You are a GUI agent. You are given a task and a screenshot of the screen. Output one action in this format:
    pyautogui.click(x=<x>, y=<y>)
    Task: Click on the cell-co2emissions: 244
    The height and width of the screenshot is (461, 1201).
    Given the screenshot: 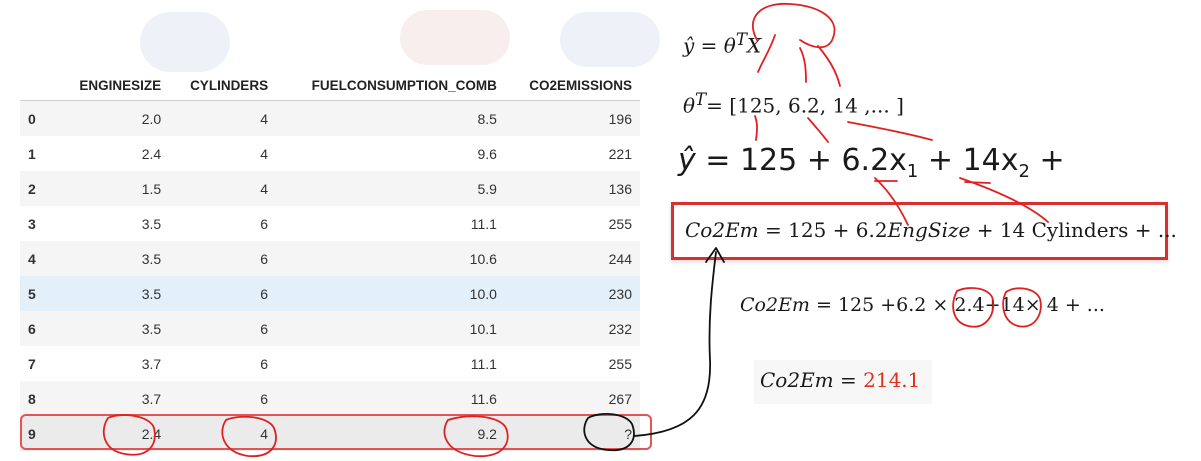 What is the action you would take?
    pyautogui.click(x=572, y=258)
    